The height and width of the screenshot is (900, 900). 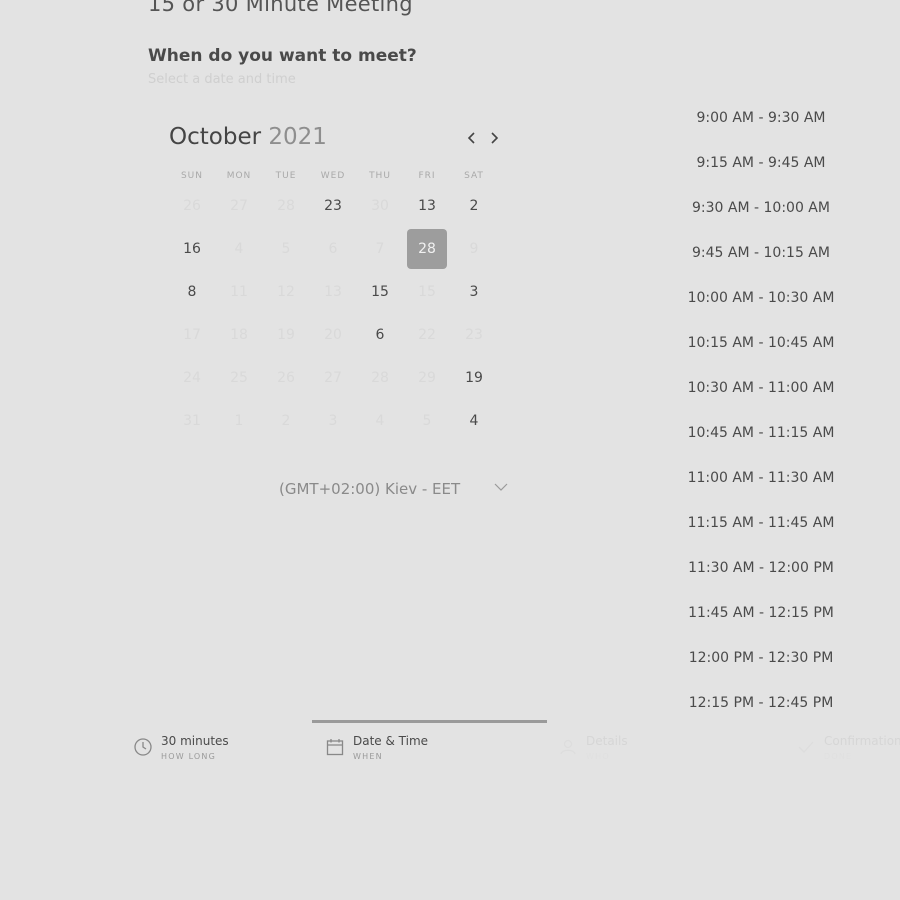 What do you see at coordinates (761, 397) in the screenshot?
I see `time-slot: 10:30 AM - 11:00 AM` at bounding box center [761, 397].